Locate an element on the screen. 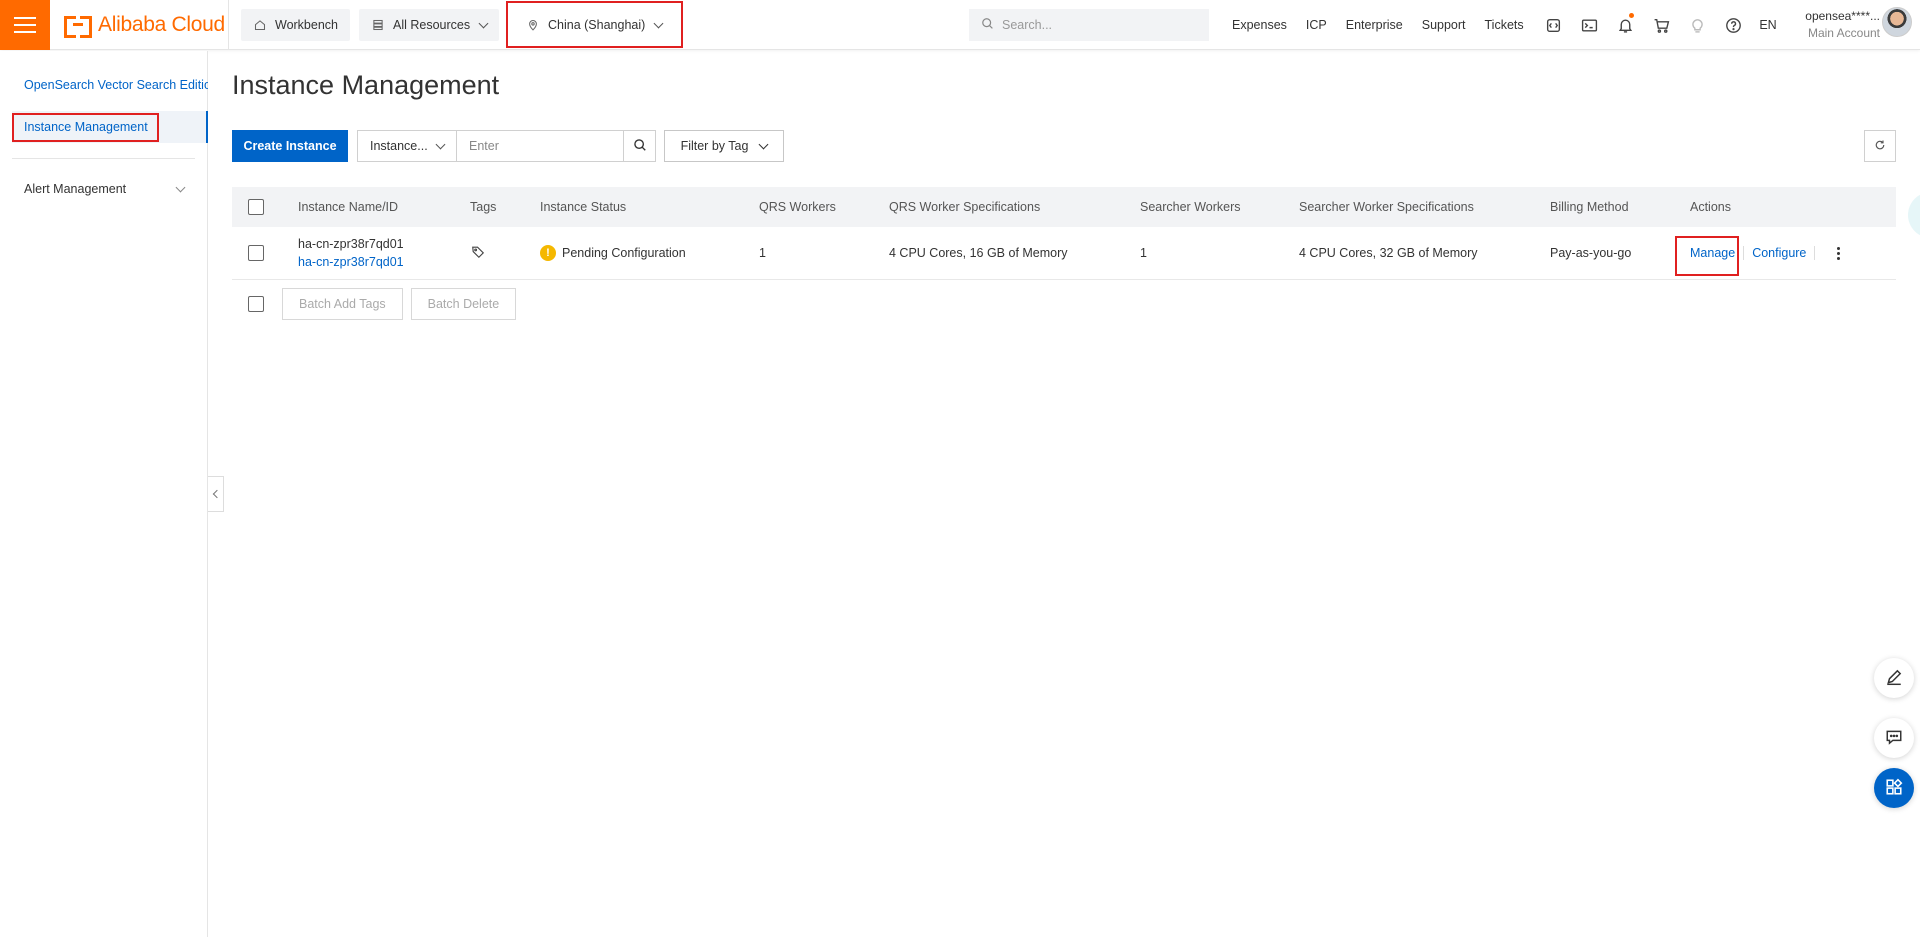  divider is located at coordinates (228, 25).